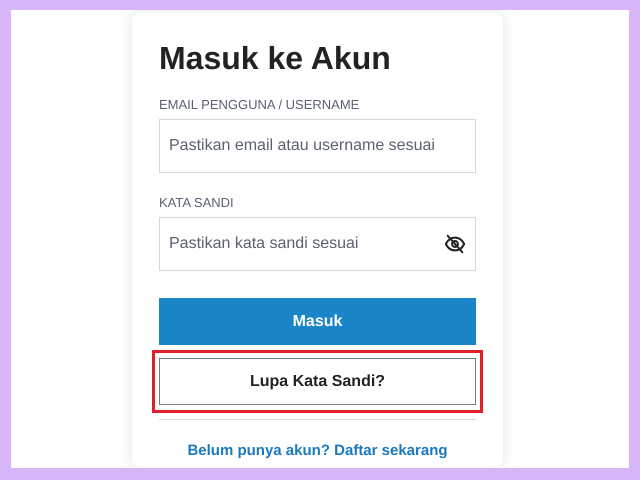 This screenshot has height=480, width=640. Describe the element at coordinates (317, 244) in the screenshot. I see `password-field: Pastikan kata sandi sesuai` at that location.